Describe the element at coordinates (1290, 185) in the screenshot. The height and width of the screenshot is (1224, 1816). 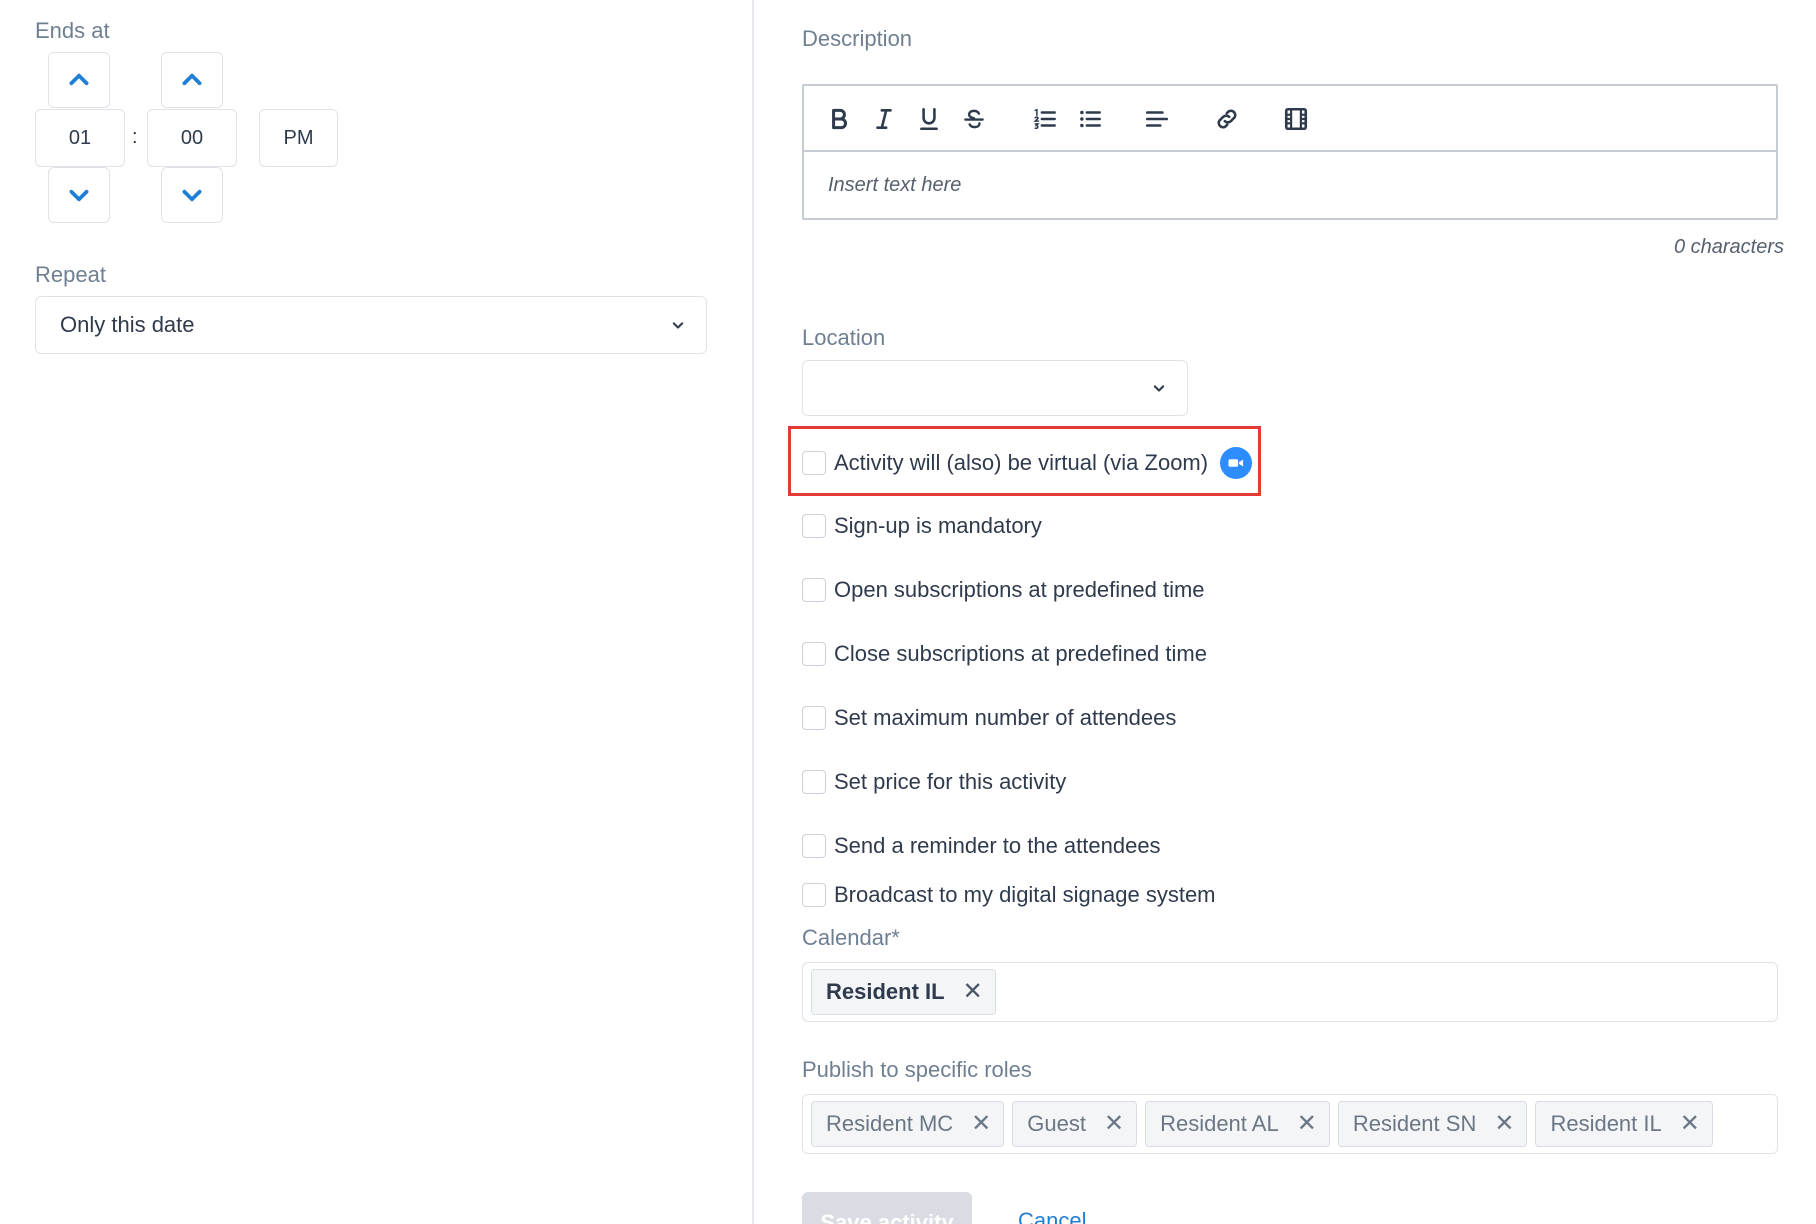
I see `description-textarea: Insert text here` at that location.